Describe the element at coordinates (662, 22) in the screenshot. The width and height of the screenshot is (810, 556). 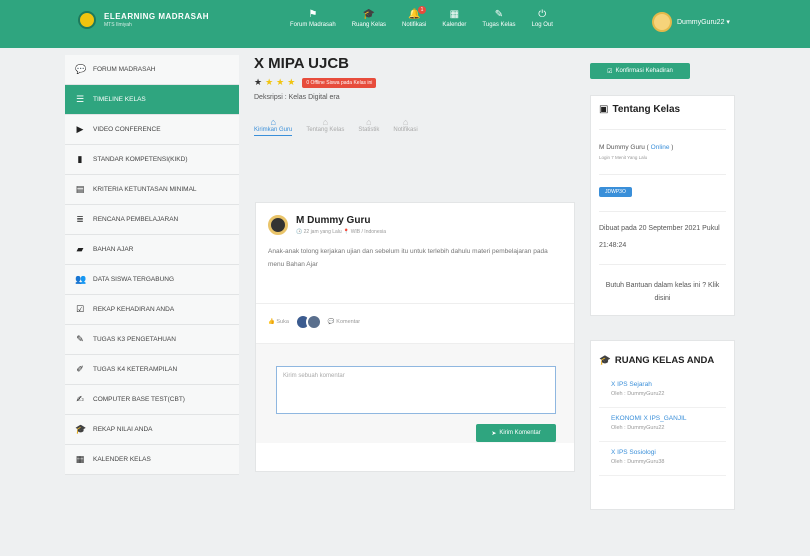
I see `avatar` at that location.